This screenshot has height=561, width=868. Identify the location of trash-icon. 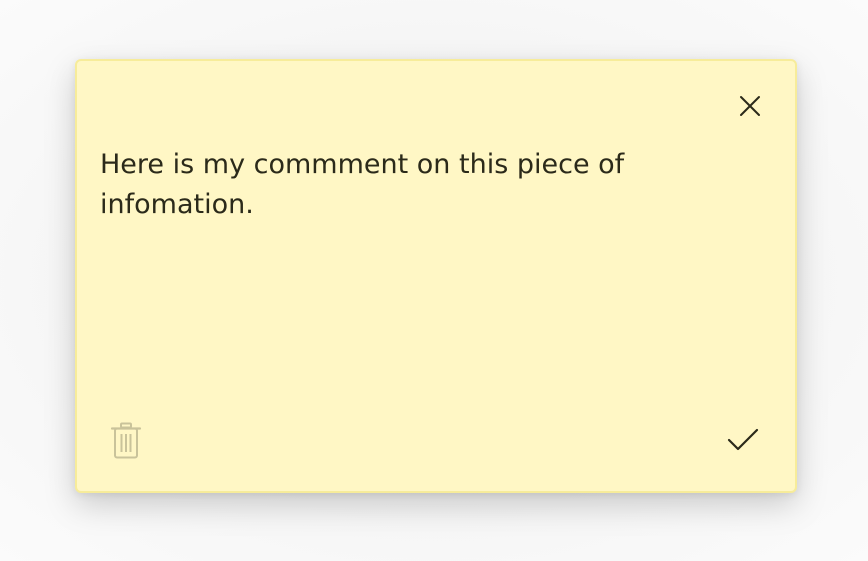
(126, 440).